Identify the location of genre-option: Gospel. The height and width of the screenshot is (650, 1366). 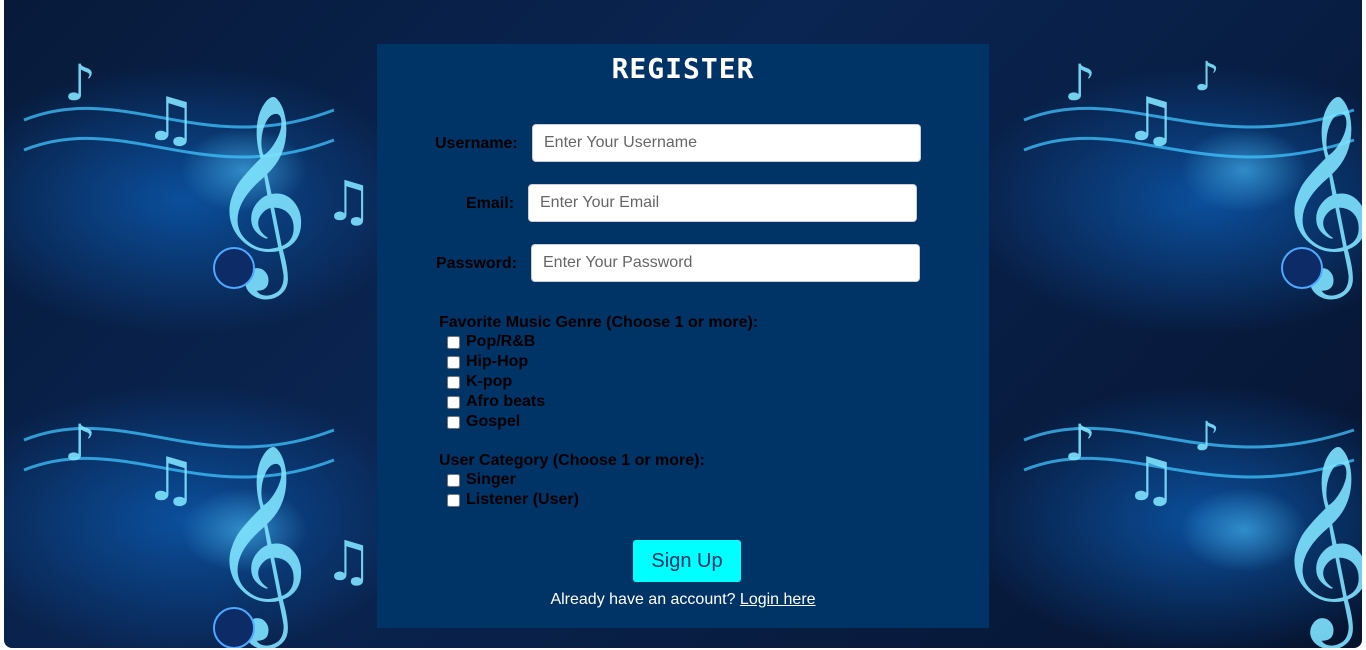
(482, 422).